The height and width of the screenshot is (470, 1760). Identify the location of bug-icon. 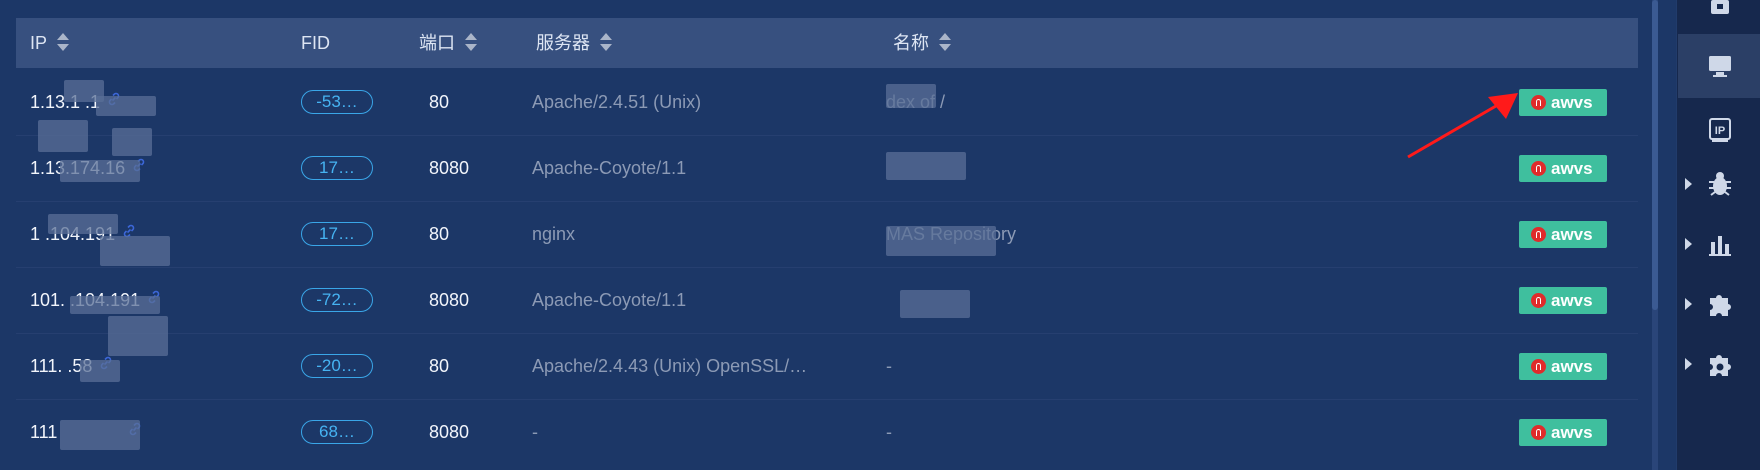
(1720, 184).